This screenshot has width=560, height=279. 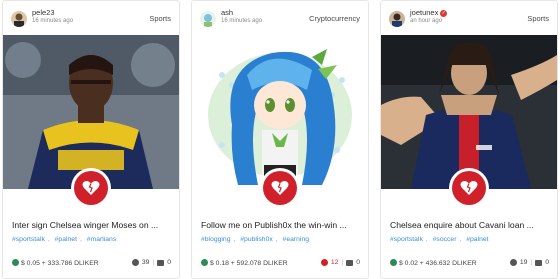 I want to click on upvote-count: 19, so click(x=523, y=262).